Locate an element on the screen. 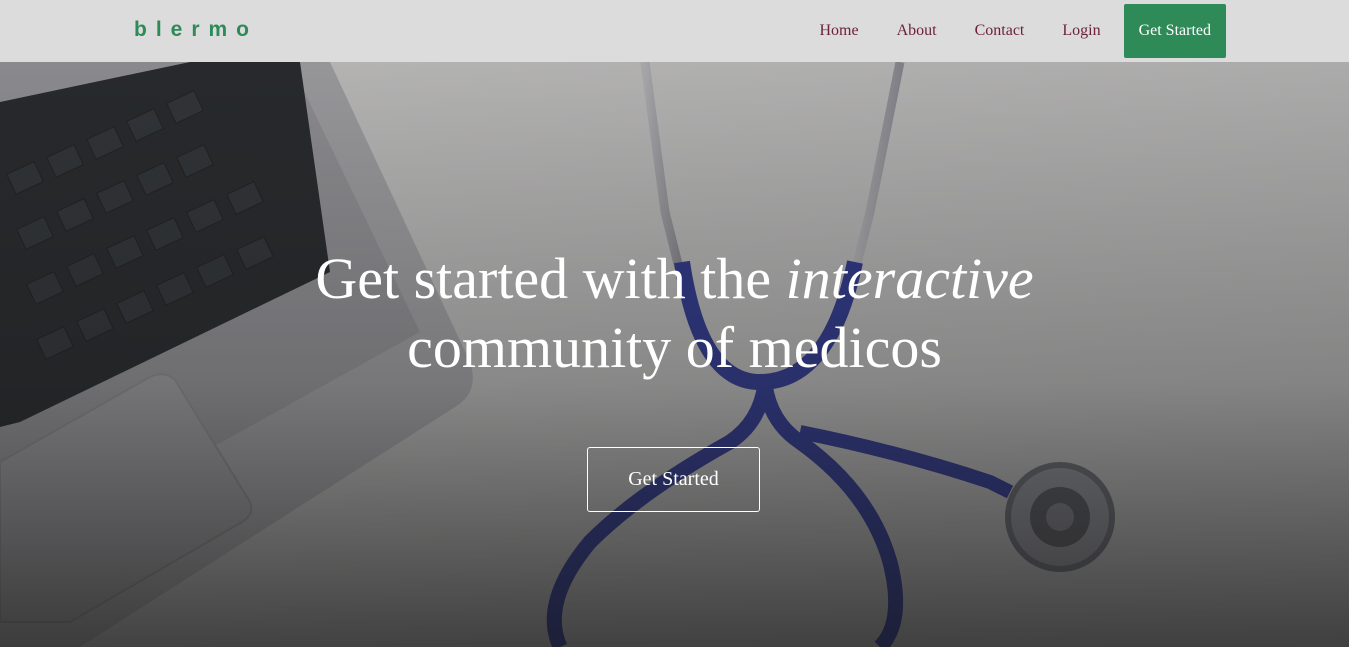  nav-get-started-button: Get Started is located at coordinates (1174, 31).